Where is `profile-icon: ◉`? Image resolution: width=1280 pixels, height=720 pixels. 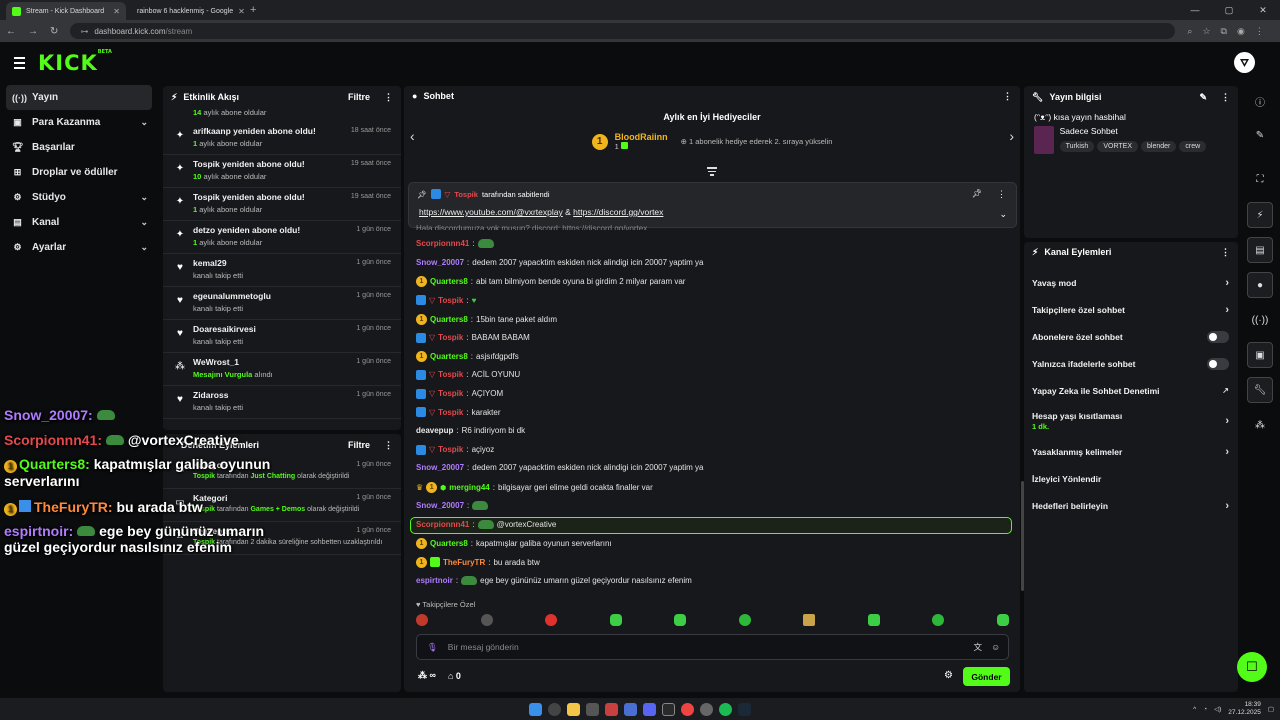
profile-icon: ◉ is located at coordinates (1241, 31).